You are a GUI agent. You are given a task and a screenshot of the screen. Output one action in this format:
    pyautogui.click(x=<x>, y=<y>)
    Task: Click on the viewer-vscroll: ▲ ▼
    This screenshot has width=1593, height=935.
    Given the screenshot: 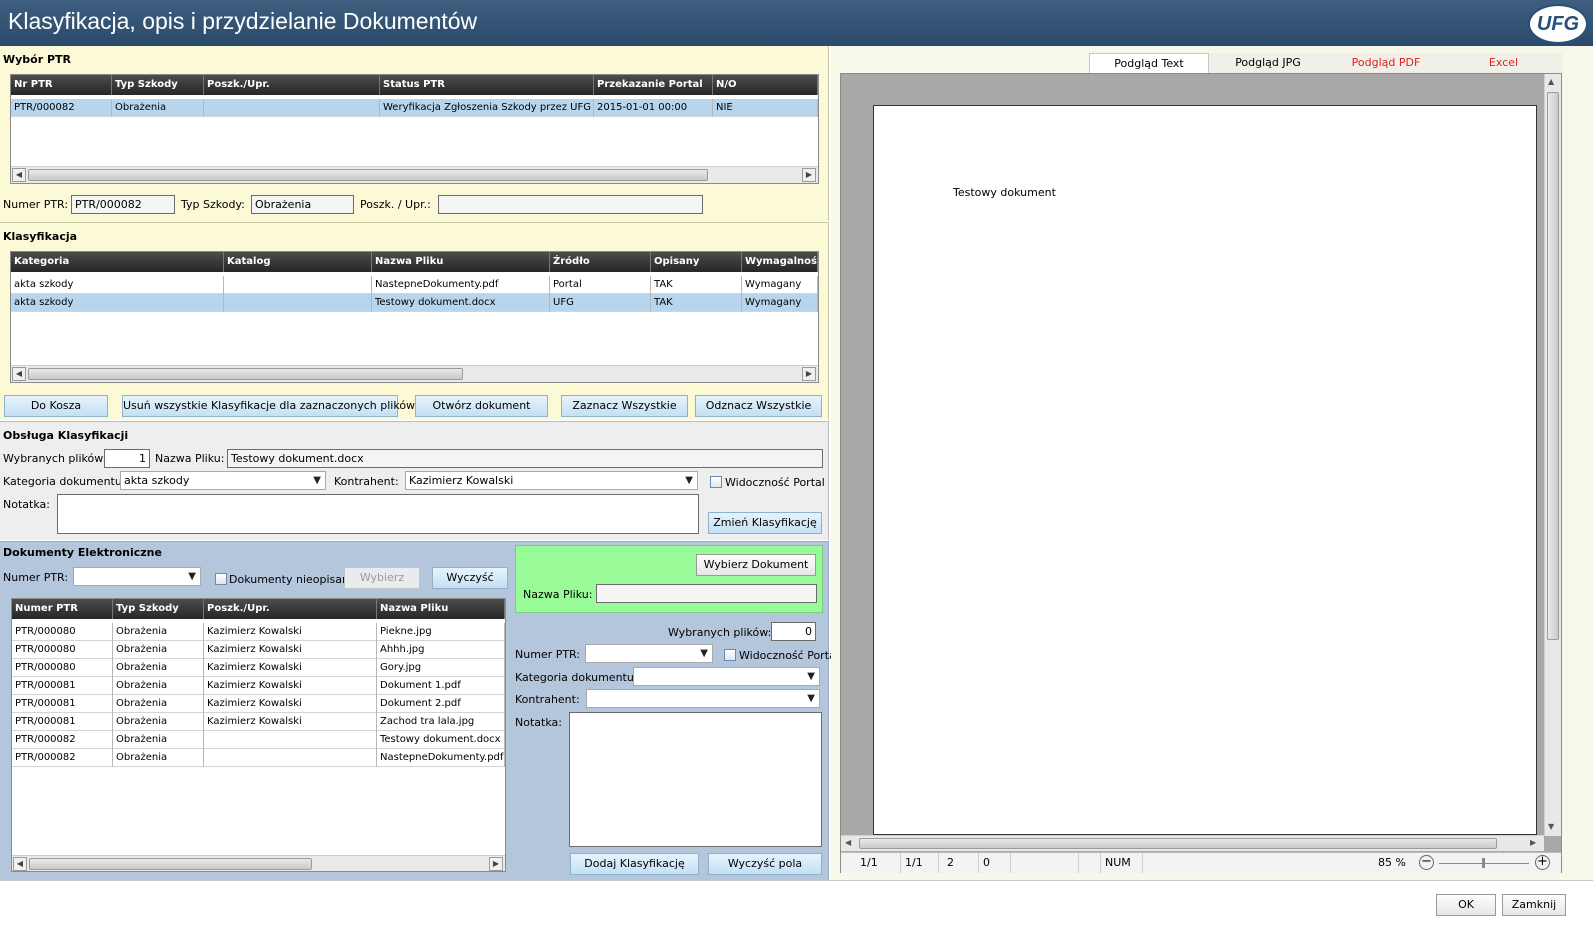 What is the action you would take?
    pyautogui.click(x=1552, y=455)
    